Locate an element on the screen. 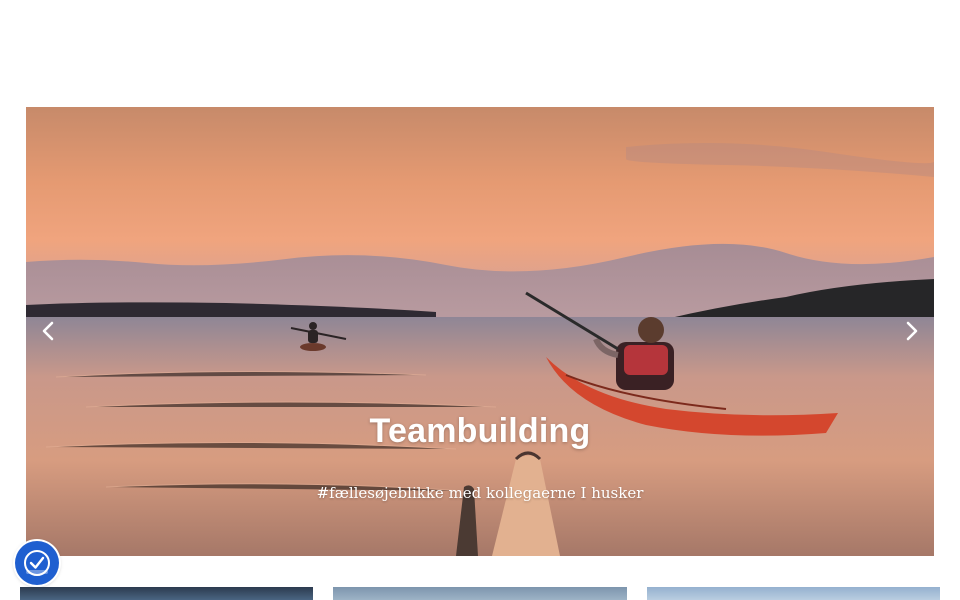 The height and width of the screenshot is (600, 960). chevron-left-icon is located at coordinates (48, 331).